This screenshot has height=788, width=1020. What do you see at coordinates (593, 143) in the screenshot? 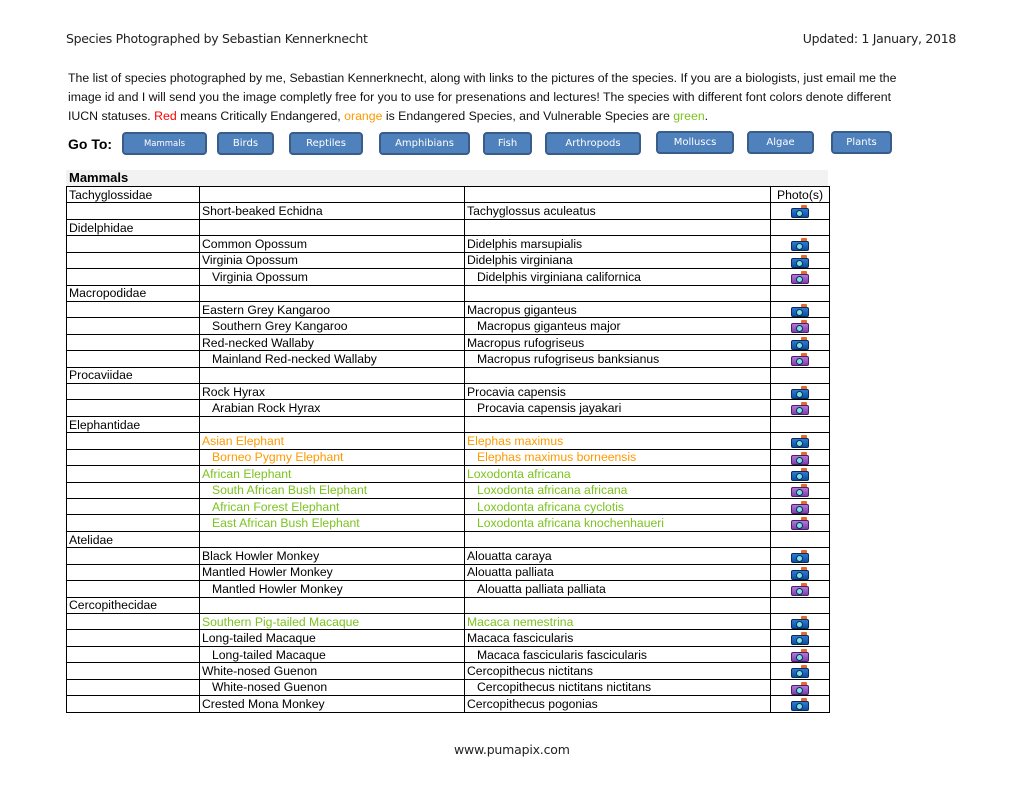
I see `nav-button-arthropods: Arthropods` at bounding box center [593, 143].